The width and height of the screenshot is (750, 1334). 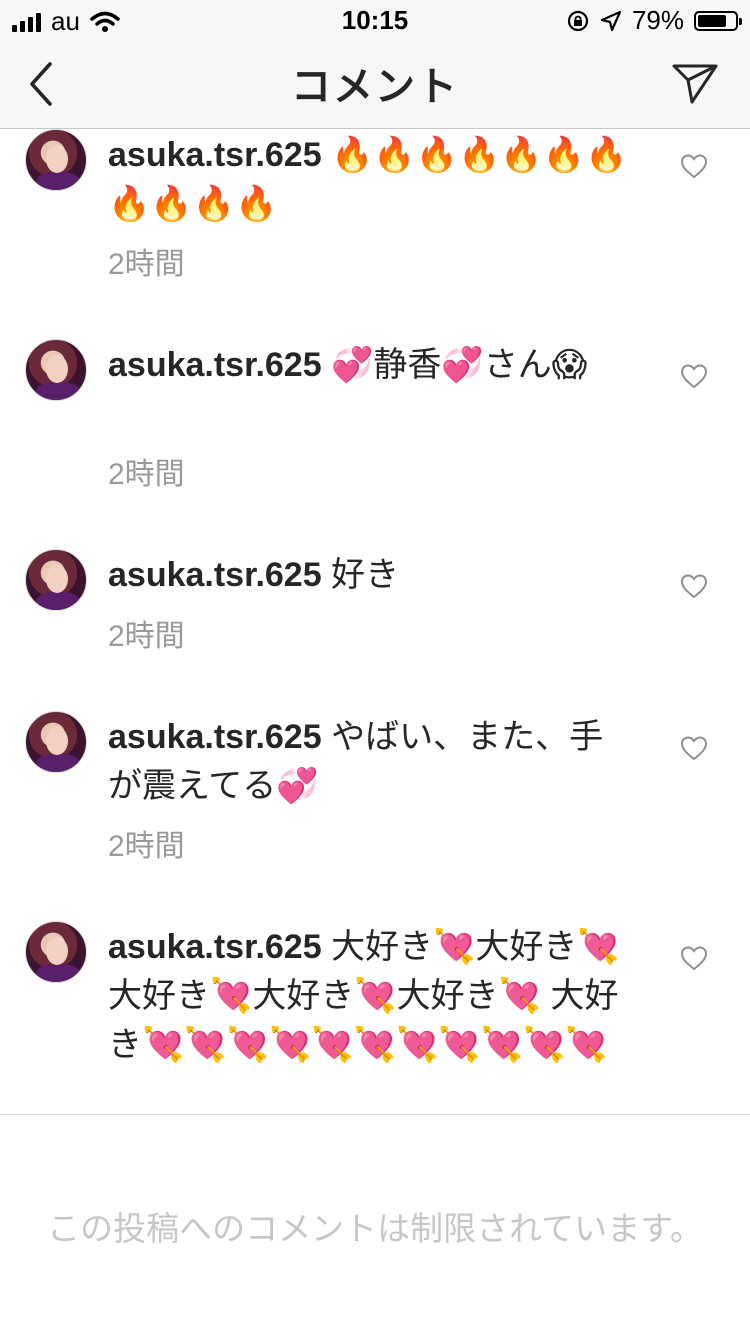 I want to click on comment-text: asuka.tsr.625 好き, so click(x=368, y=575).